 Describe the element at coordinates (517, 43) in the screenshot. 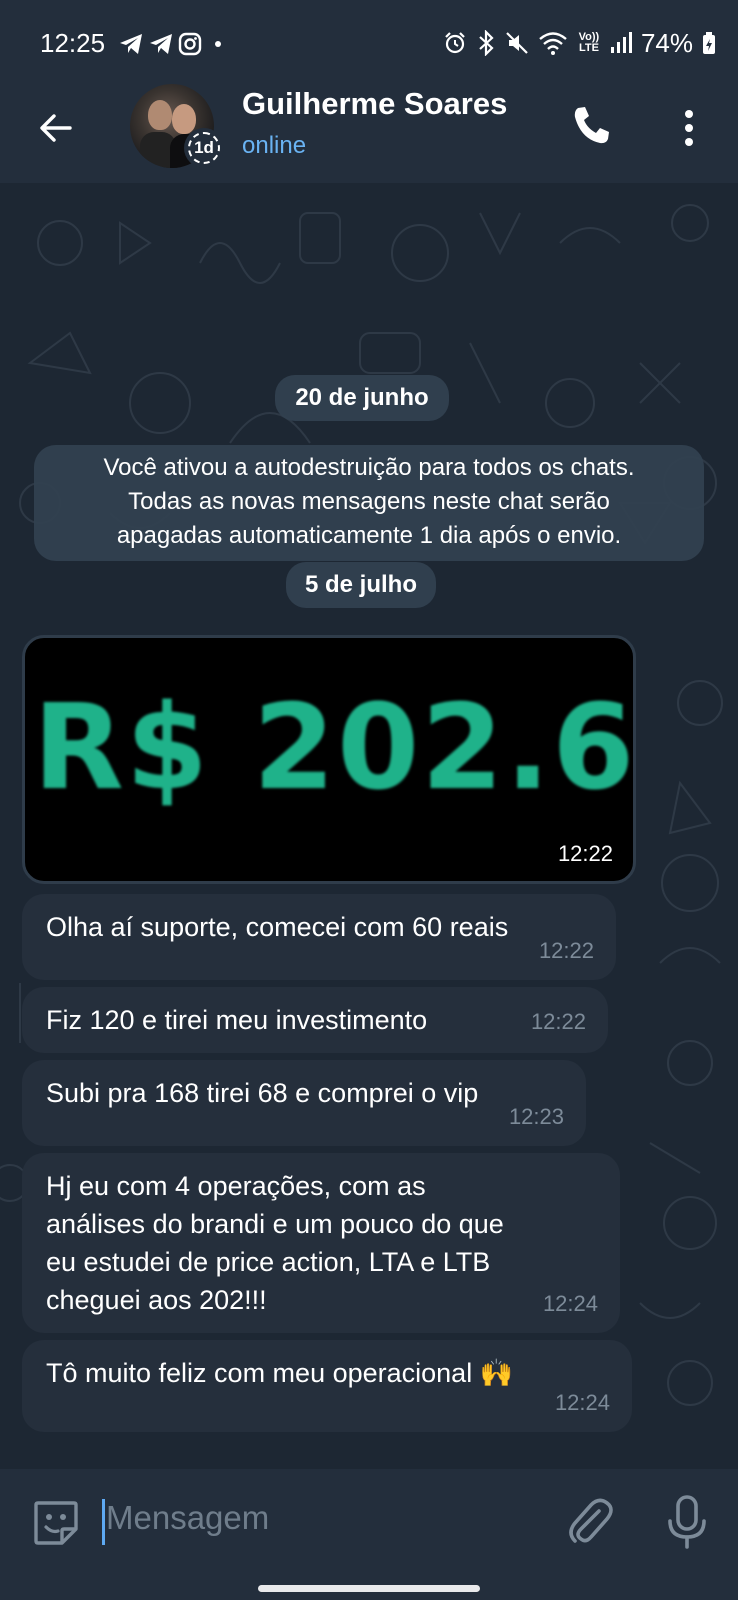

I see `mute-icon` at that location.